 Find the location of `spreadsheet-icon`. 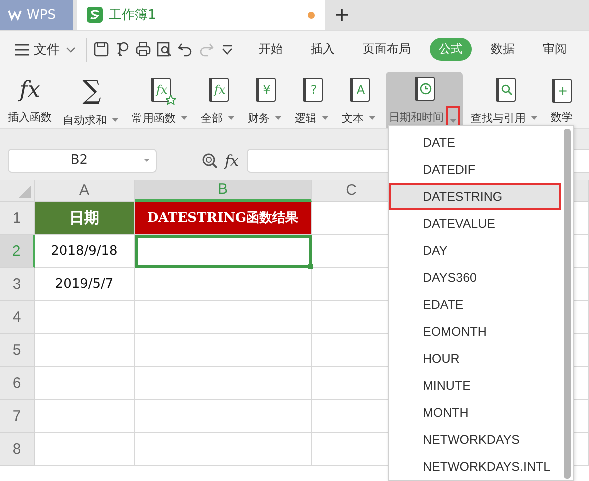

spreadsheet-icon is located at coordinates (95, 15).